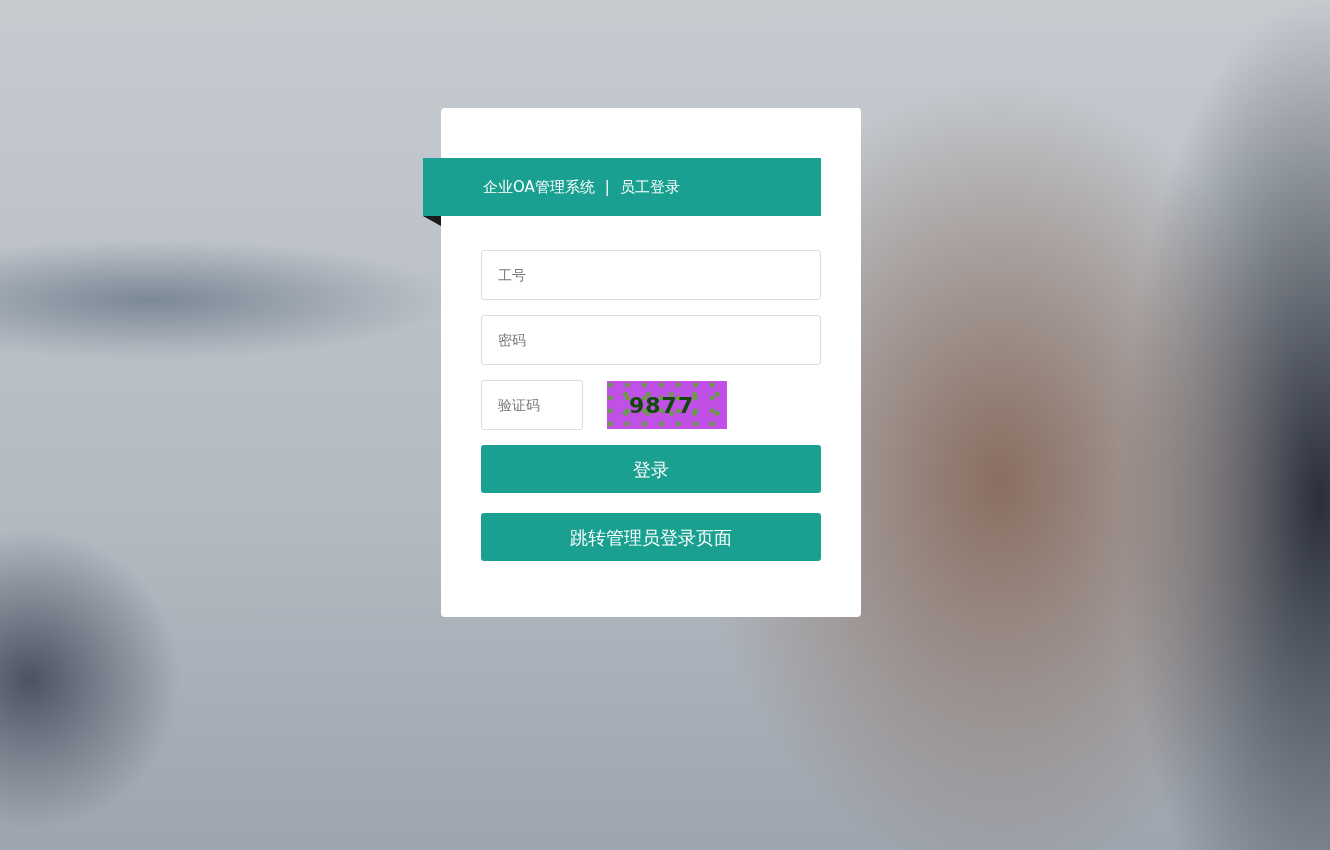 This screenshot has width=1330, height=850. What do you see at coordinates (651, 469) in the screenshot?
I see `login-button: 登录` at bounding box center [651, 469].